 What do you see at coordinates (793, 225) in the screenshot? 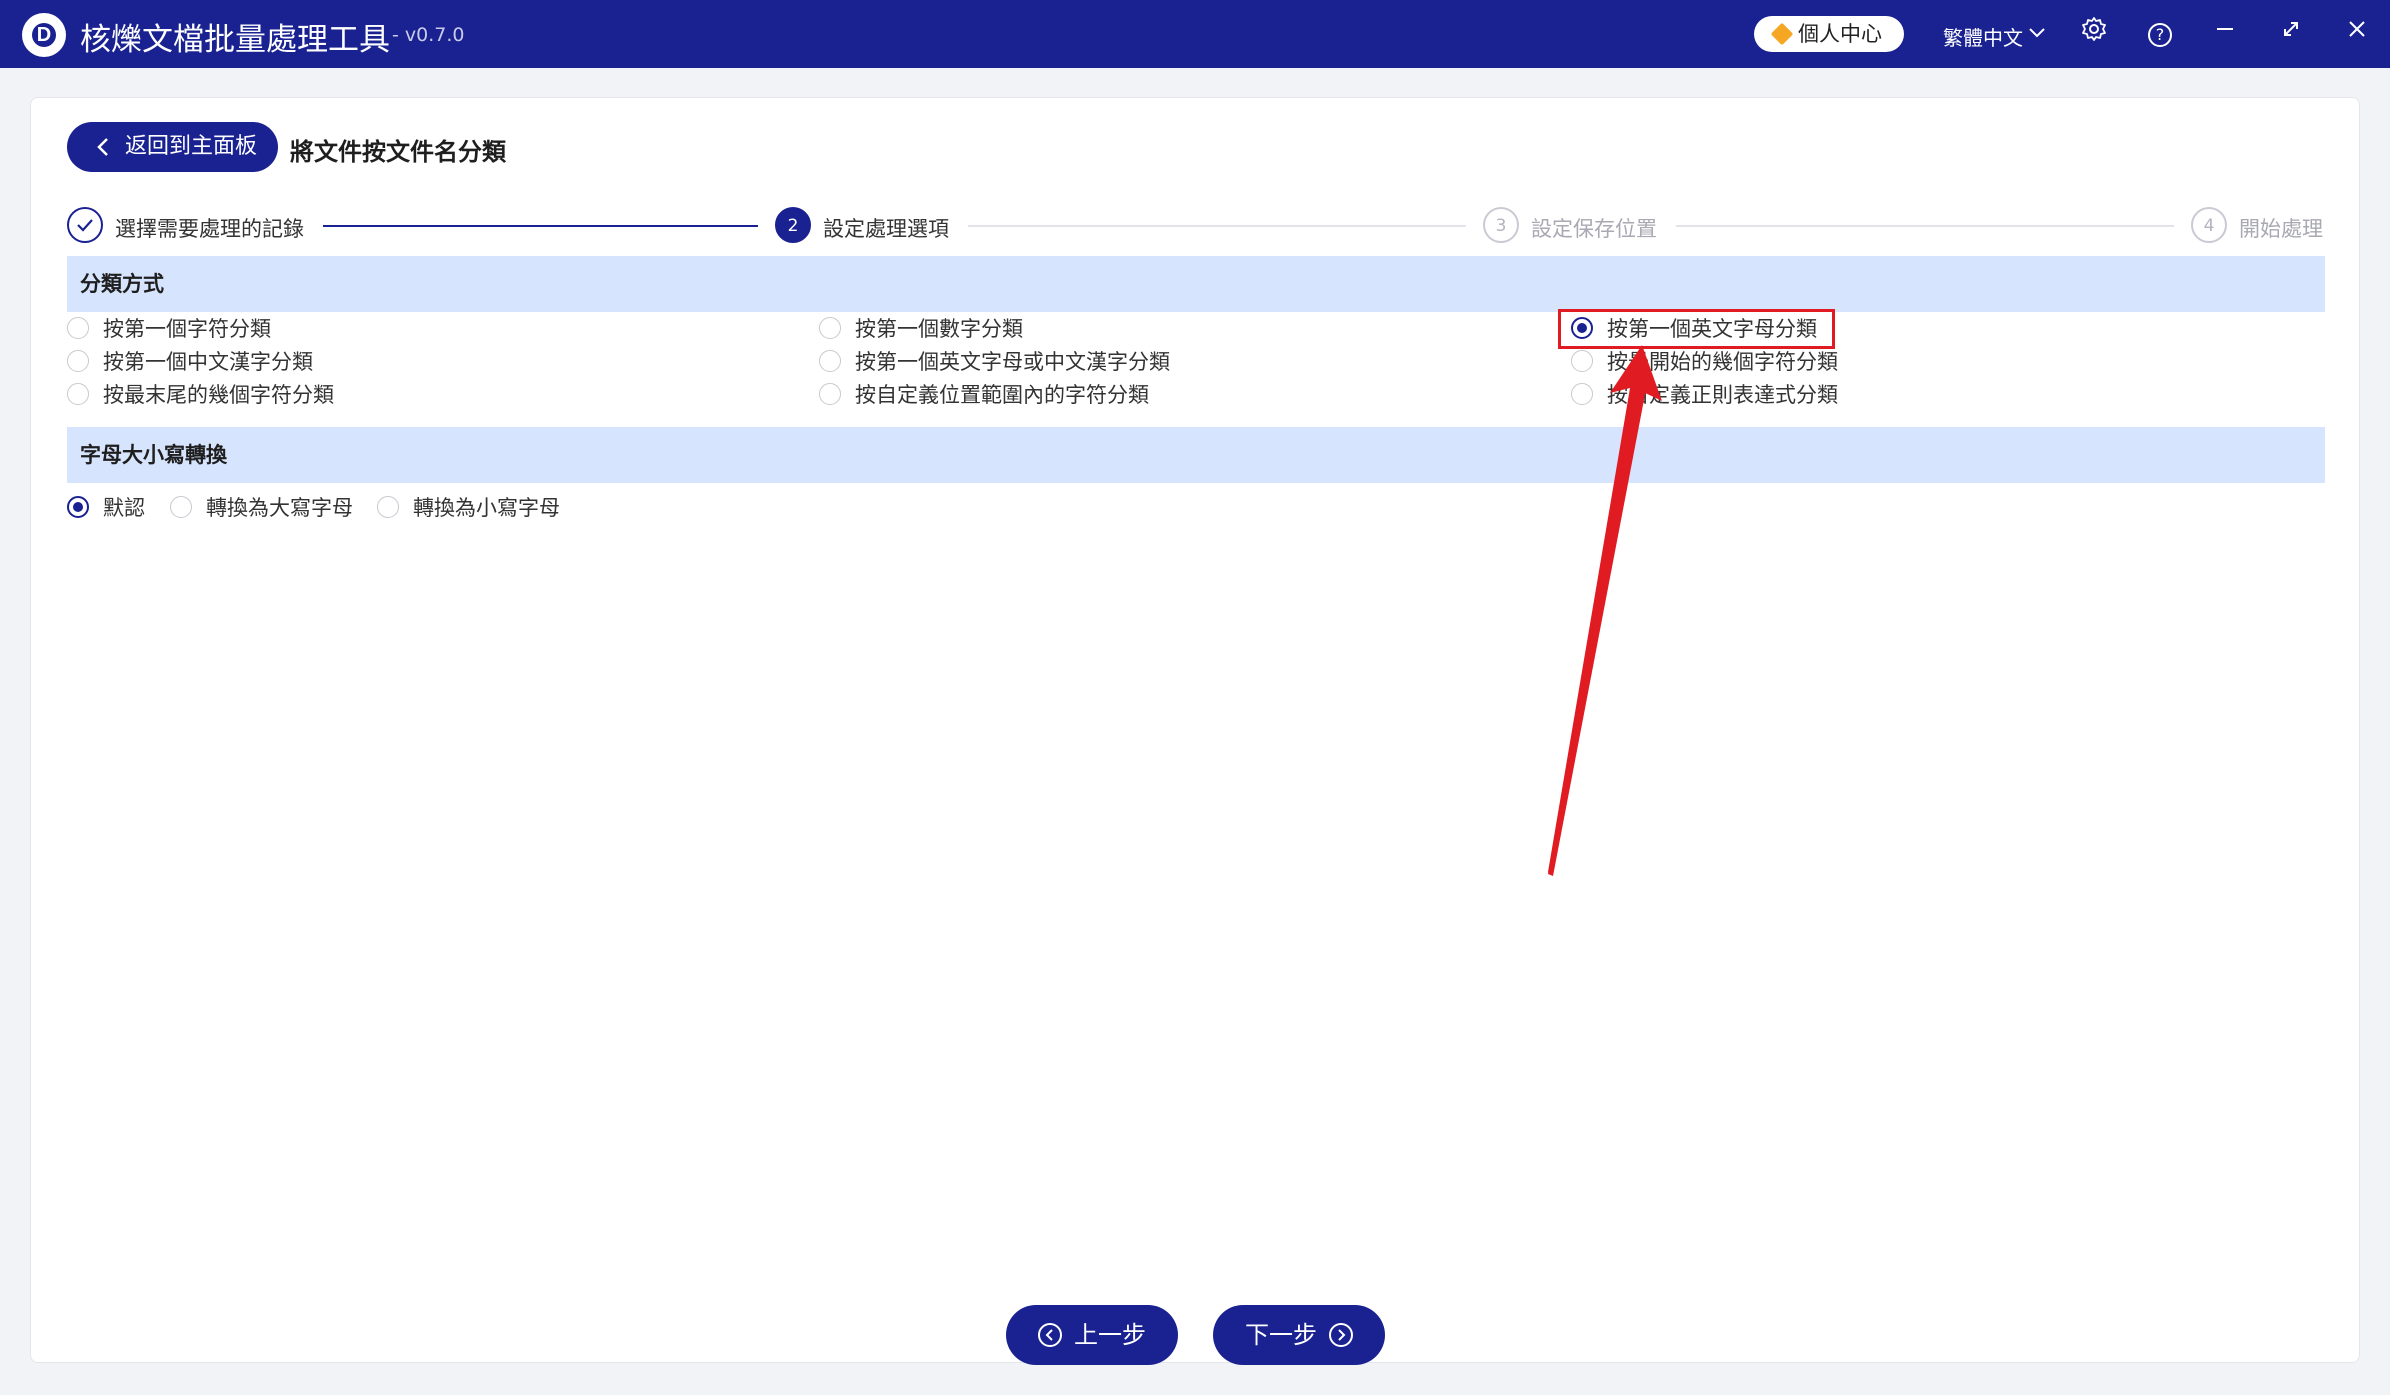
I see `step-2-number: 2` at bounding box center [793, 225].